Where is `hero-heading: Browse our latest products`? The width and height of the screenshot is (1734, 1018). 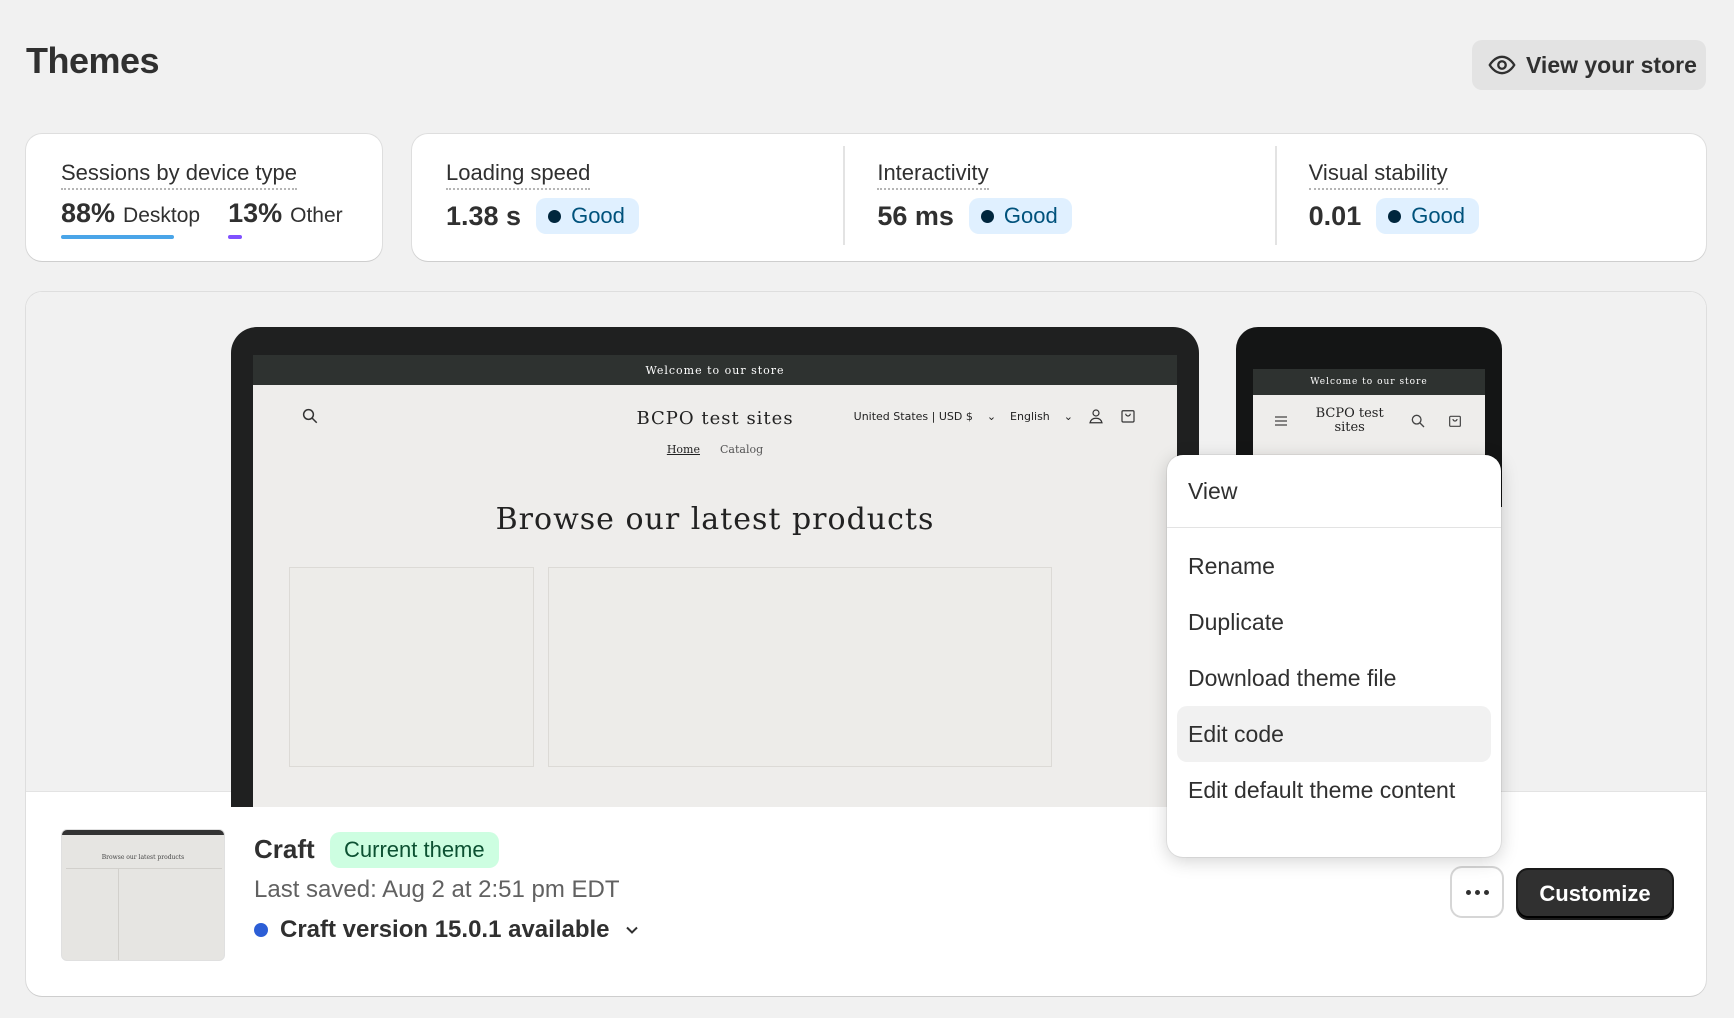
hero-heading: Browse our latest products is located at coordinates (715, 519).